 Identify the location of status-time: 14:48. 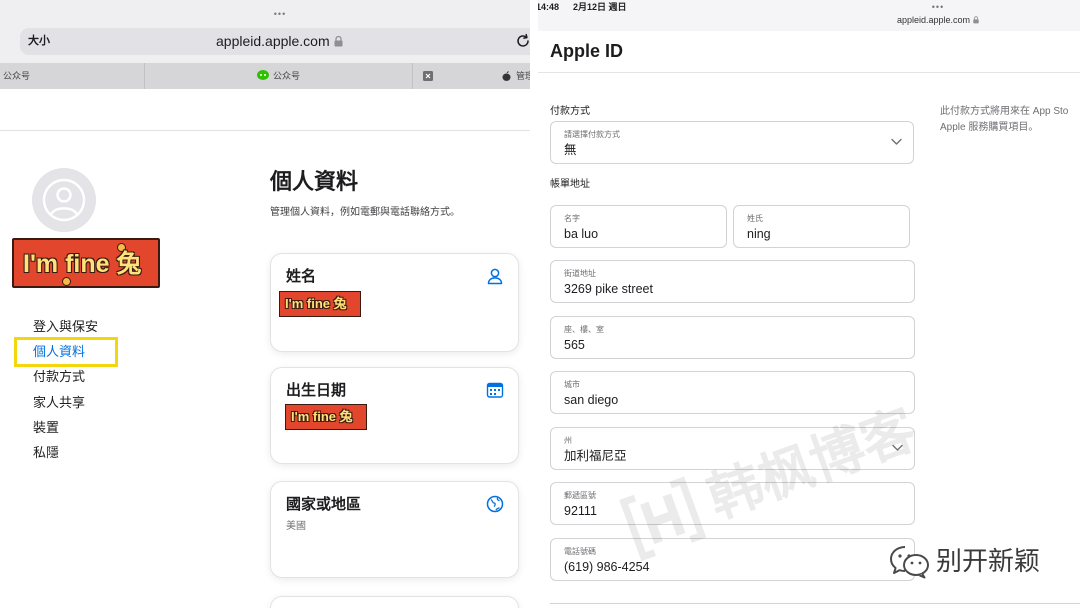
(549, 7).